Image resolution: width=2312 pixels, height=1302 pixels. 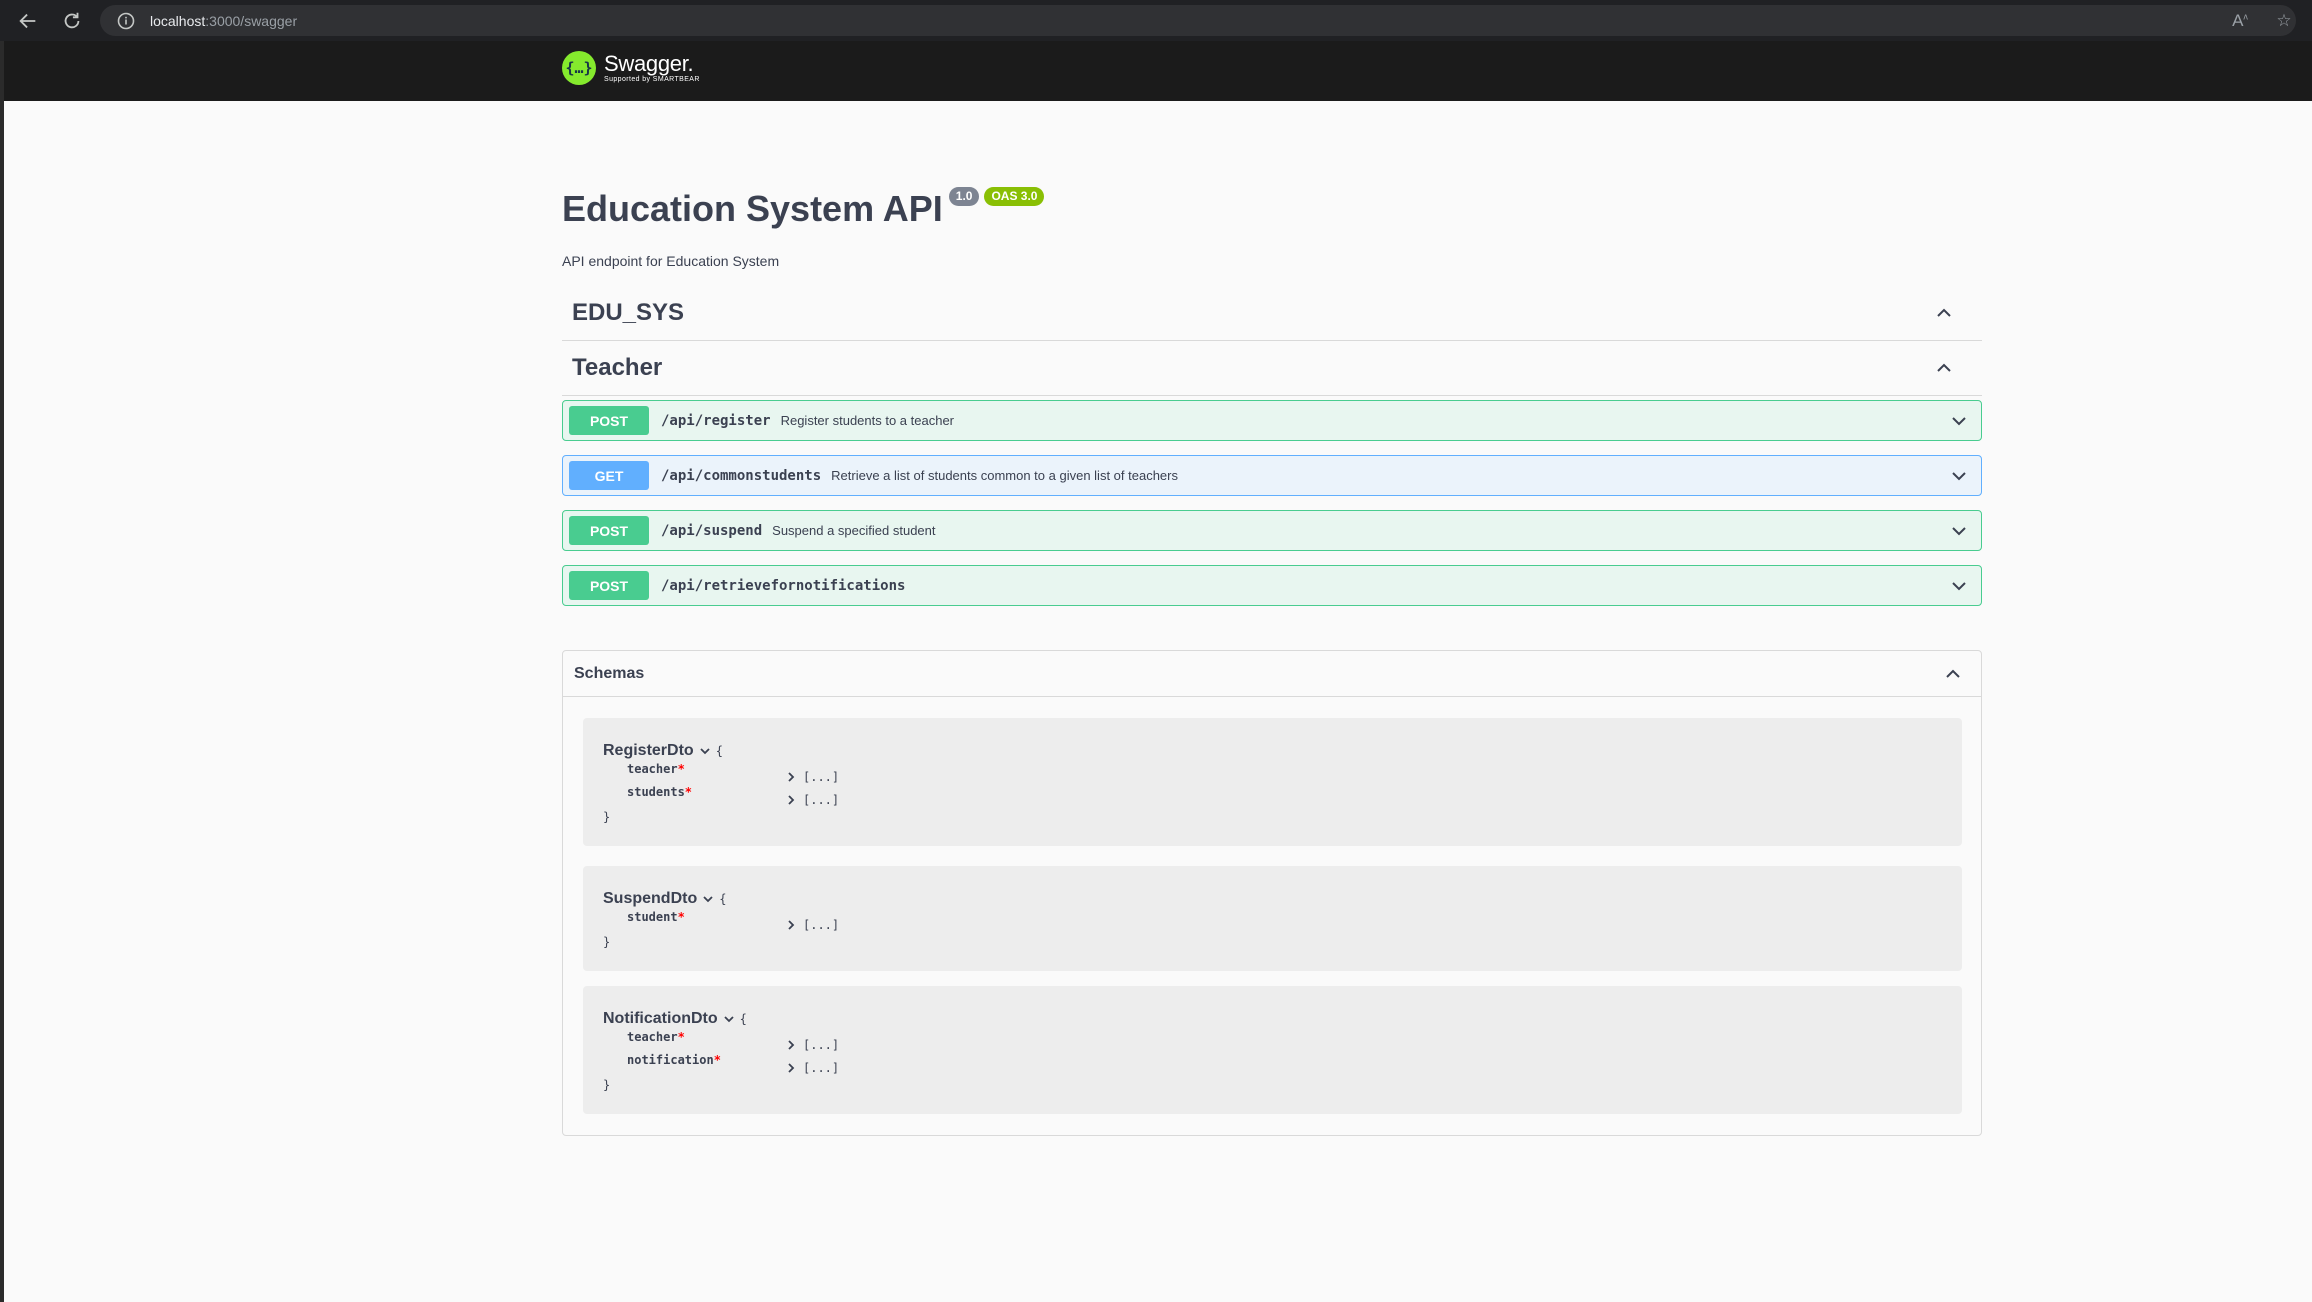 What do you see at coordinates (1272, 918) in the screenshot?
I see `model-suspend-dto: SuspendDto { student* [...] }` at bounding box center [1272, 918].